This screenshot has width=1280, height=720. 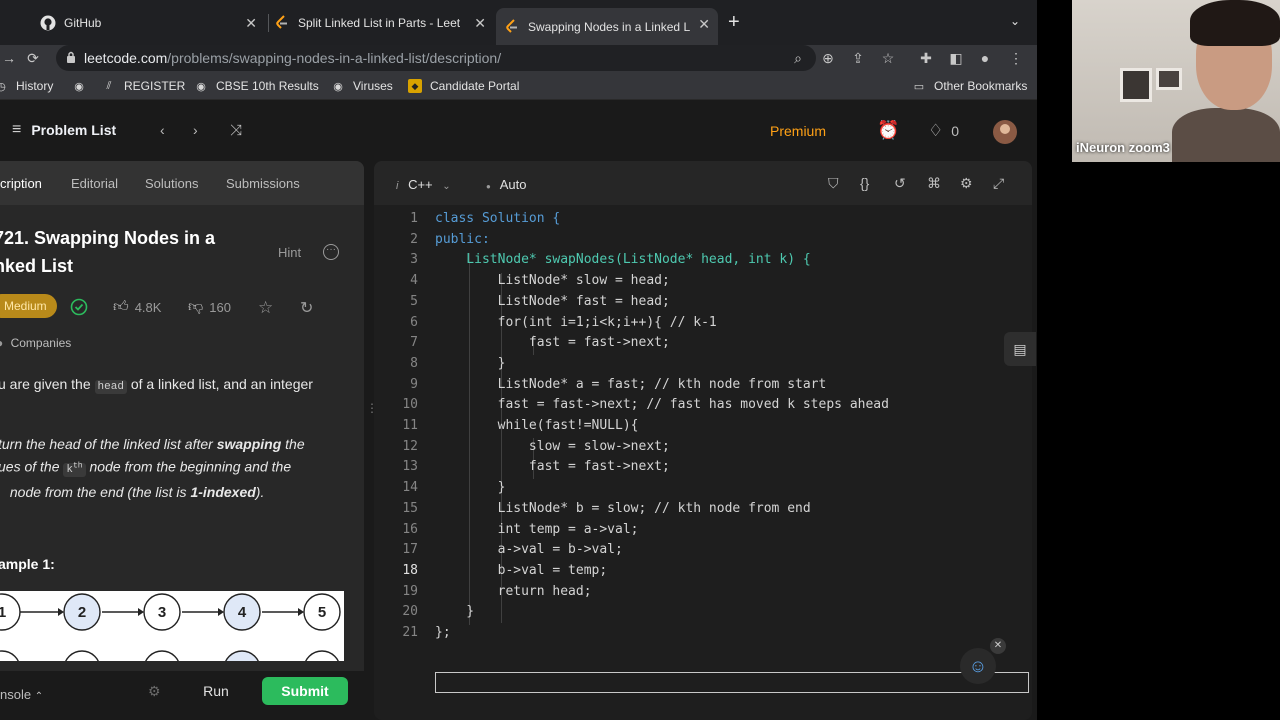 I want to click on profile-icon: ●, so click(x=985, y=58).